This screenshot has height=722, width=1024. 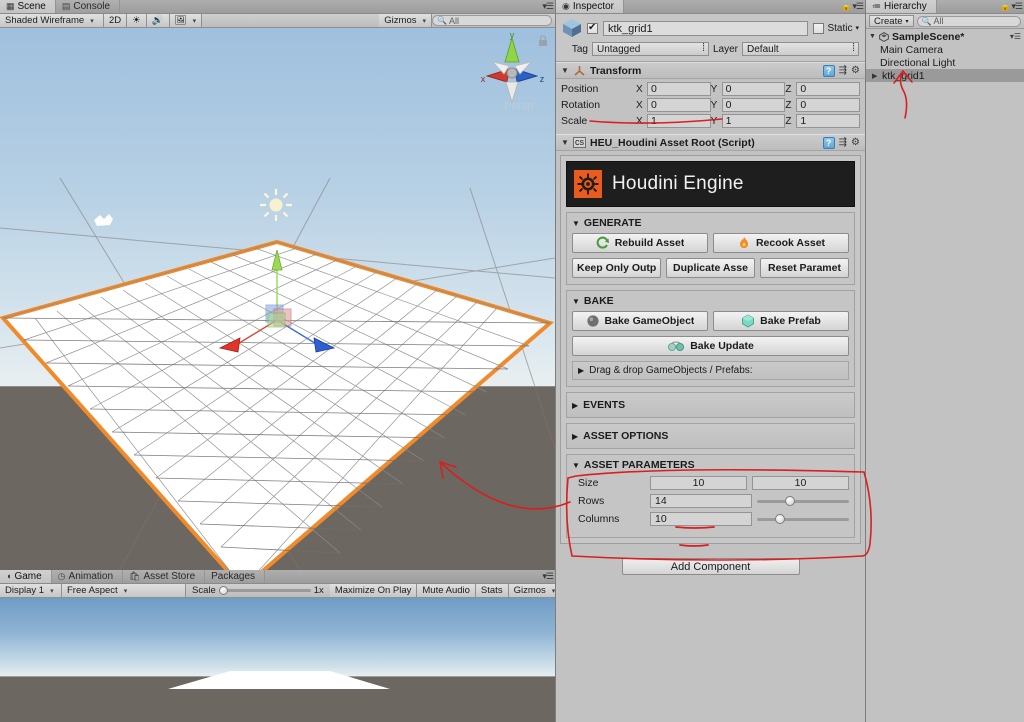 I want to click on scene-row-menu-icon: ▾☰, so click(x=1017, y=36).